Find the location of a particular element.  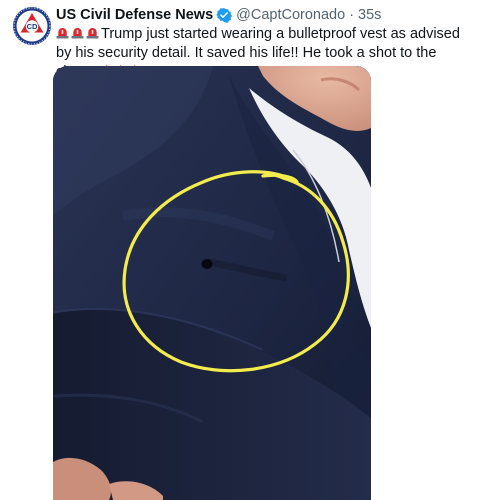

civil-defense-logo-icon: CD is located at coordinates (32, 26).